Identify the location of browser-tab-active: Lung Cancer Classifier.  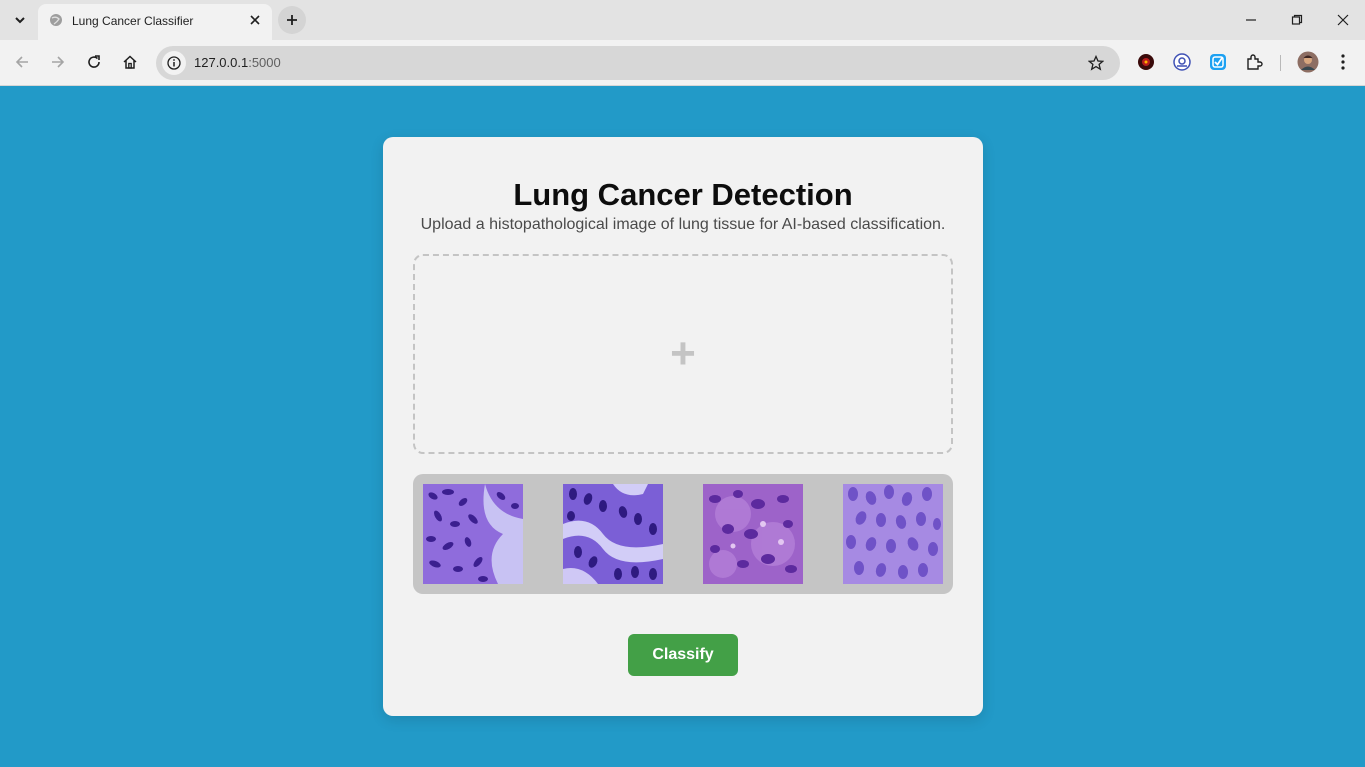
(155, 22).